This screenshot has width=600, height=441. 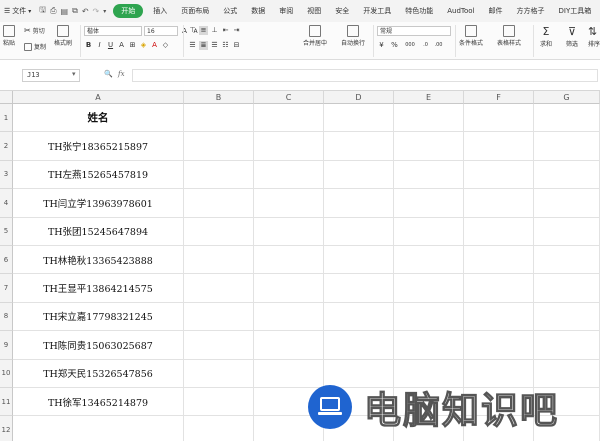 I want to click on cell-f7, so click(x=499, y=288).